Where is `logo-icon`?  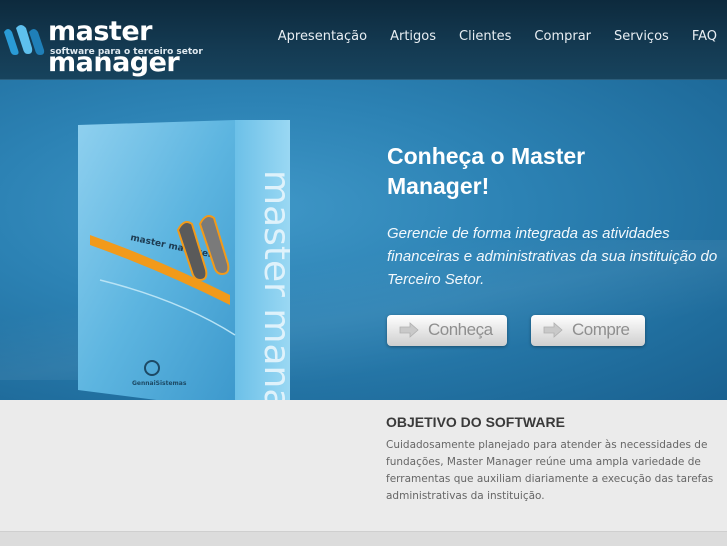
logo-icon is located at coordinates (24, 40).